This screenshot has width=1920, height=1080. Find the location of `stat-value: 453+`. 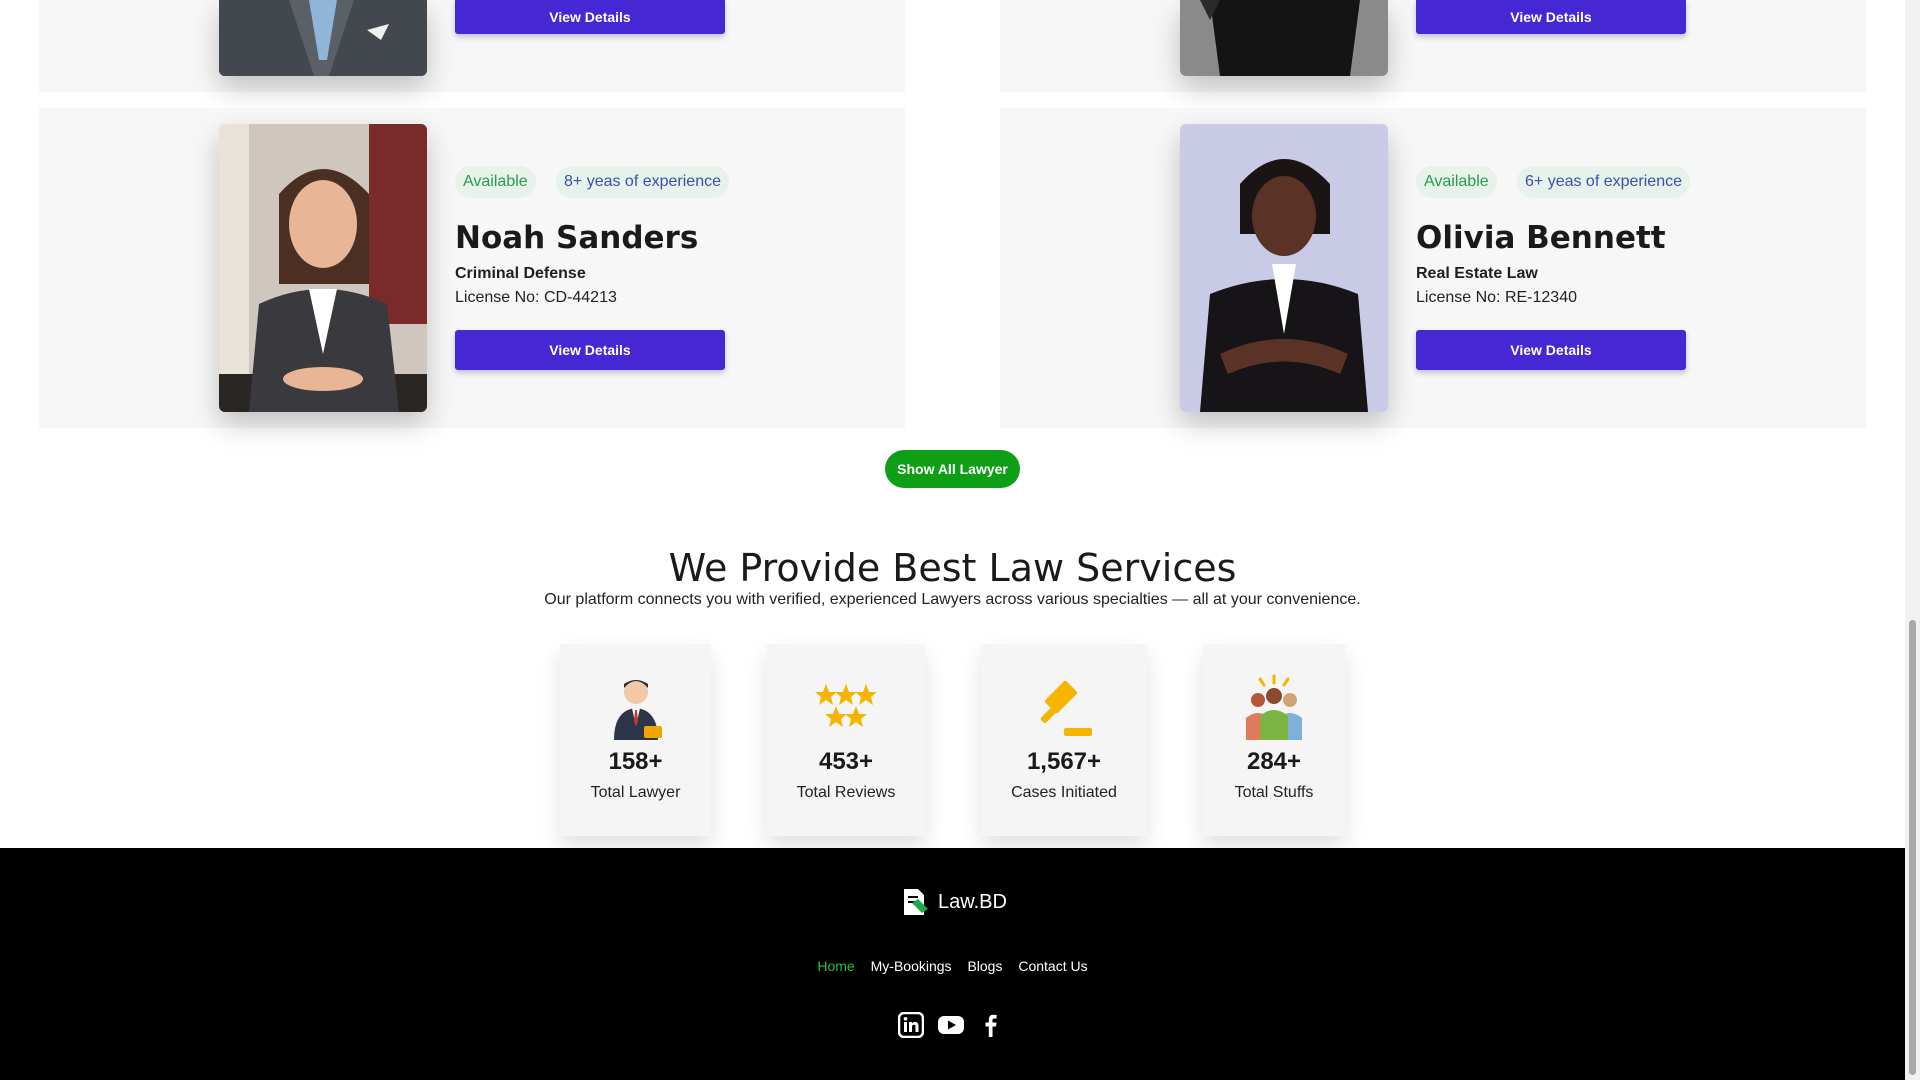

stat-value: 453+ is located at coordinates (846, 761).